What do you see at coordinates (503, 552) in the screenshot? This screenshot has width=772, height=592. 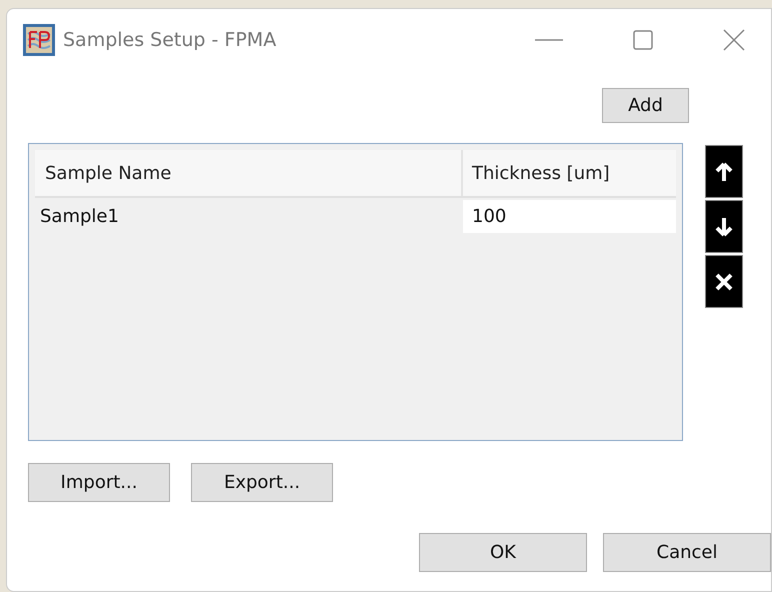 I see `dialog-button: OK` at bounding box center [503, 552].